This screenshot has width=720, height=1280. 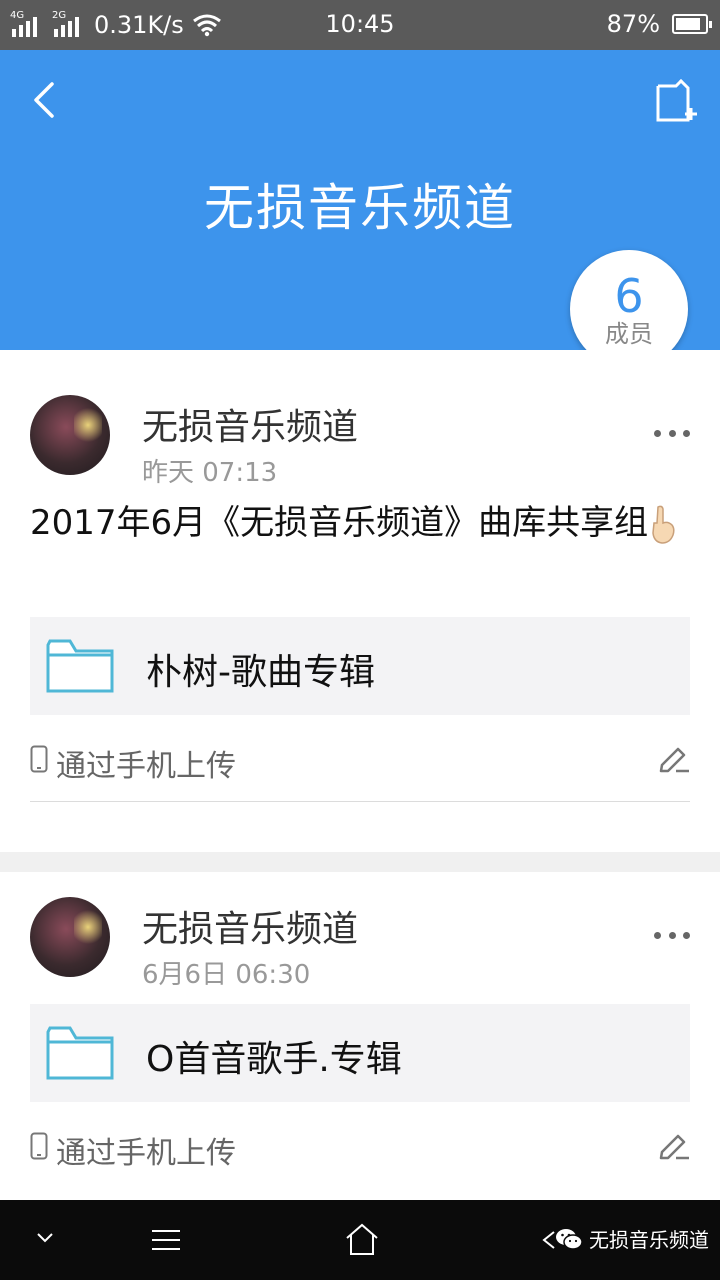 What do you see at coordinates (633, 24) in the screenshot?
I see `battery-percent: 87%` at bounding box center [633, 24].